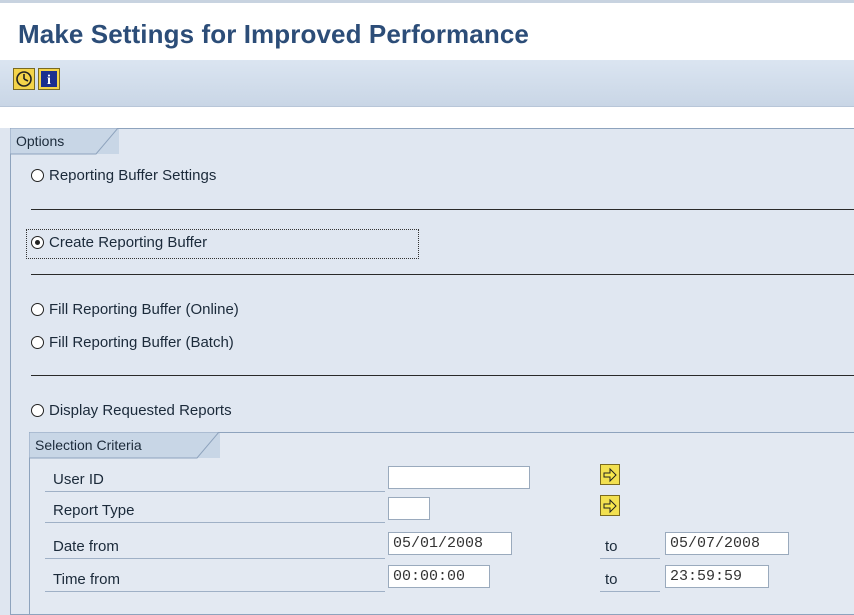  I want to click on radio-button-selected, so click(37, 242).